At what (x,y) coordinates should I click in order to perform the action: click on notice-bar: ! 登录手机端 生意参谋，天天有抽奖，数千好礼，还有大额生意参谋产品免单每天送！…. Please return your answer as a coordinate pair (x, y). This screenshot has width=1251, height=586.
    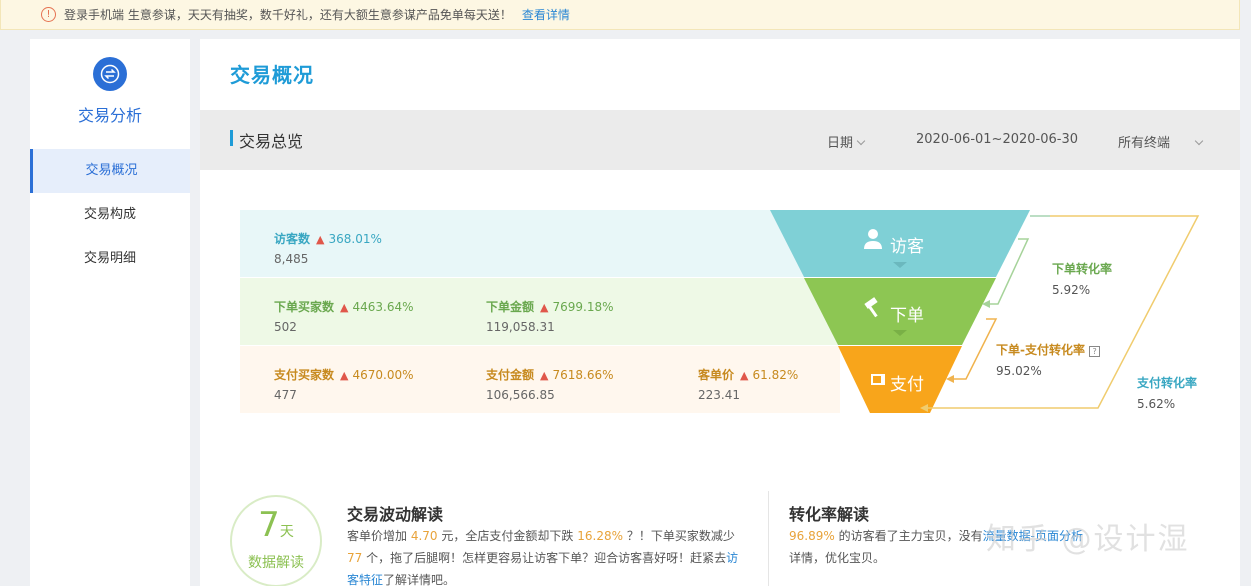
    Looking at the image, I should click on (620, 15).